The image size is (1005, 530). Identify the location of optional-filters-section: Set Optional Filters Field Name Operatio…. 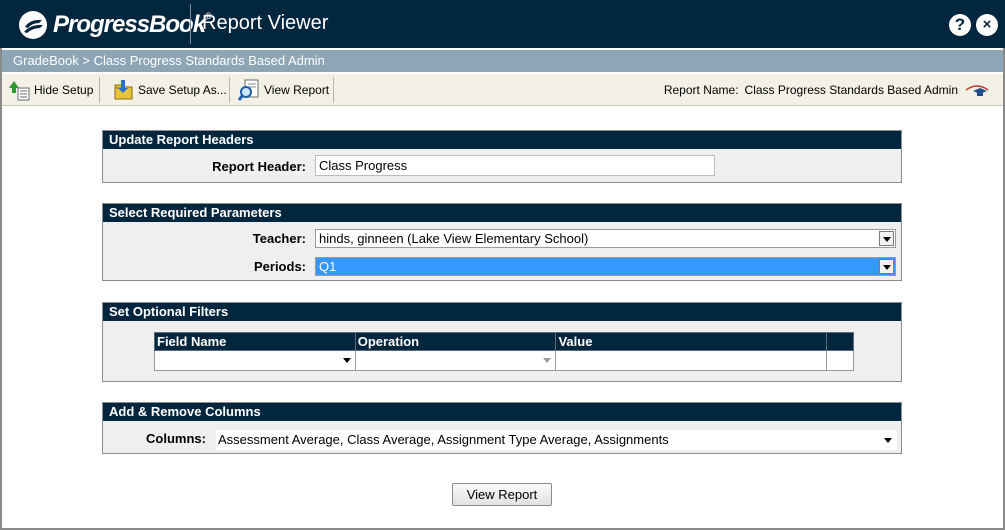
(502, 342).